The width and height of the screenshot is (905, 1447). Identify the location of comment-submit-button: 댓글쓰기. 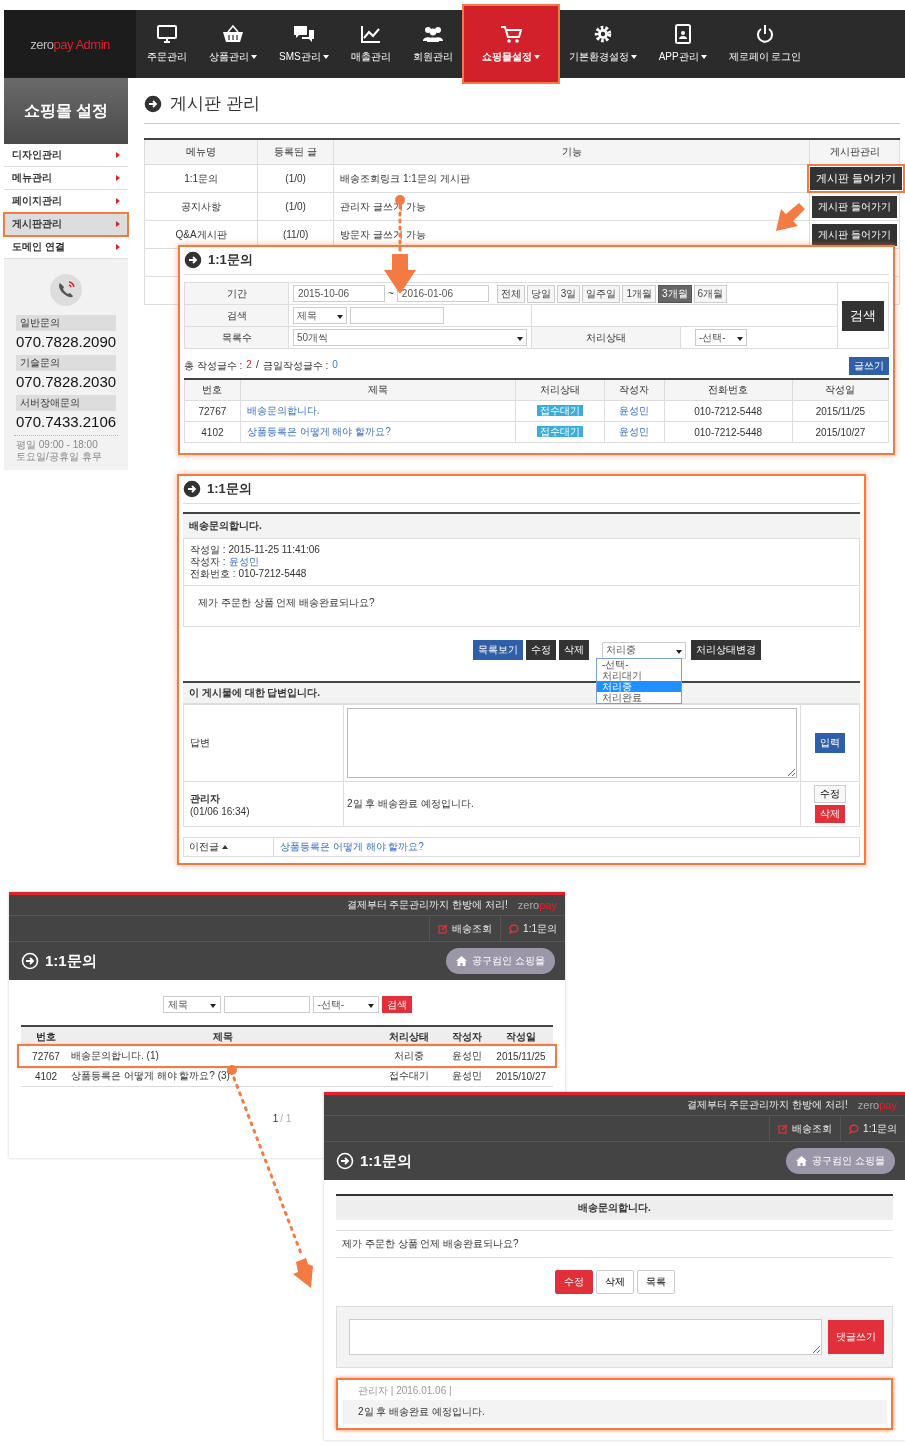
(856, 1337).